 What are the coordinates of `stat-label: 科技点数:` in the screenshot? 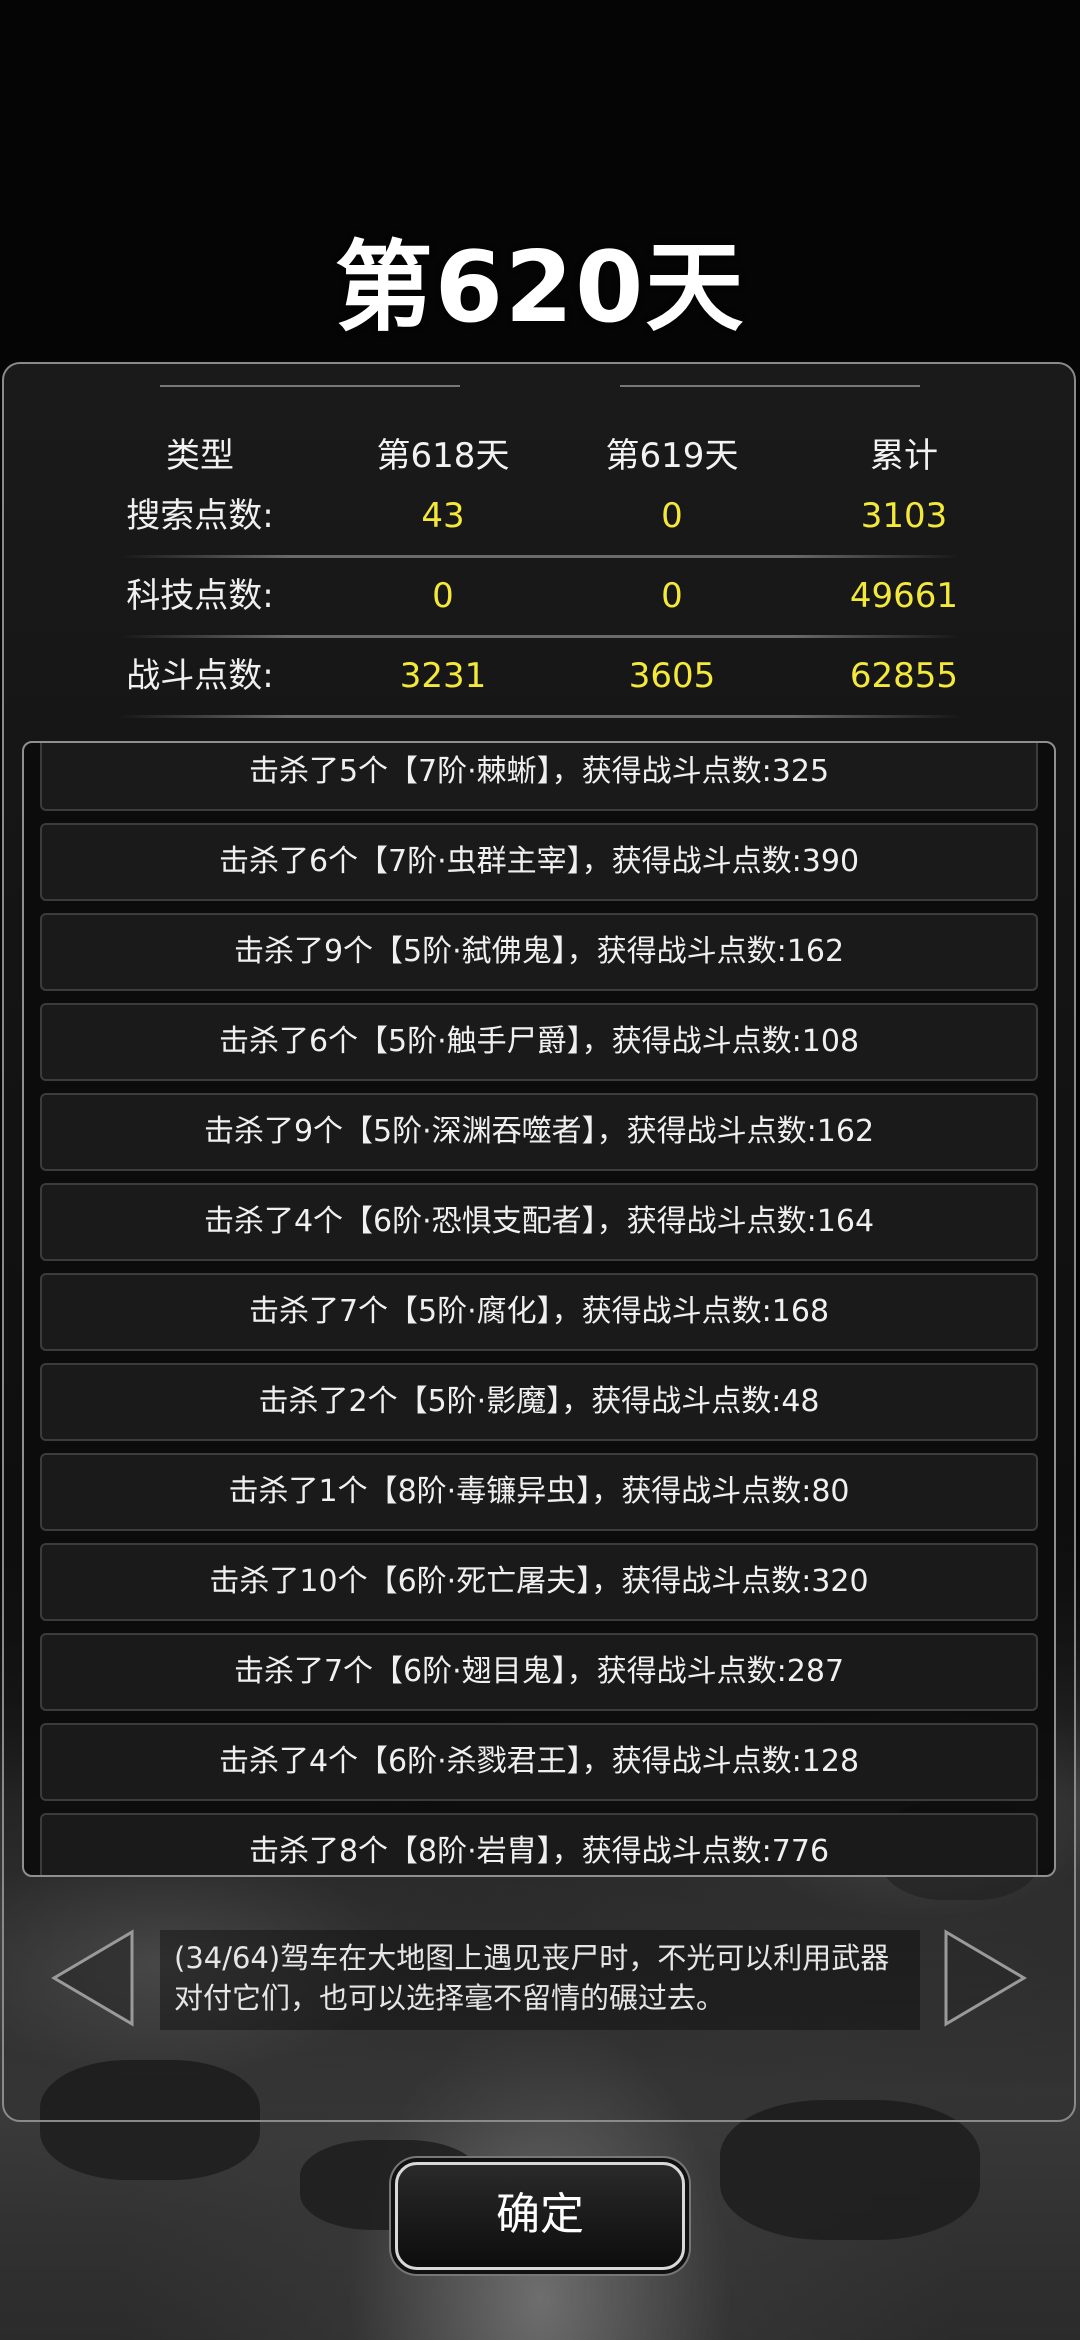 It's located at (200, 596).